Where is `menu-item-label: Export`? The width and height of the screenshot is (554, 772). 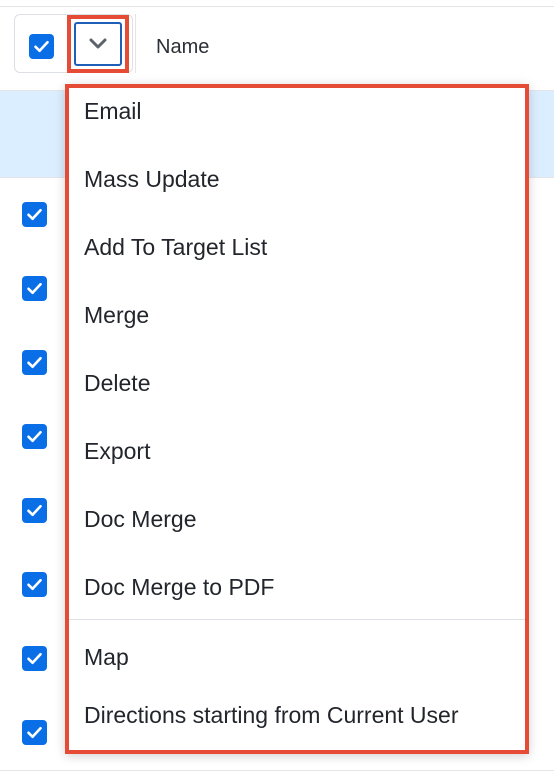 menu-item-label: Export is located at coordinates (117, 451).